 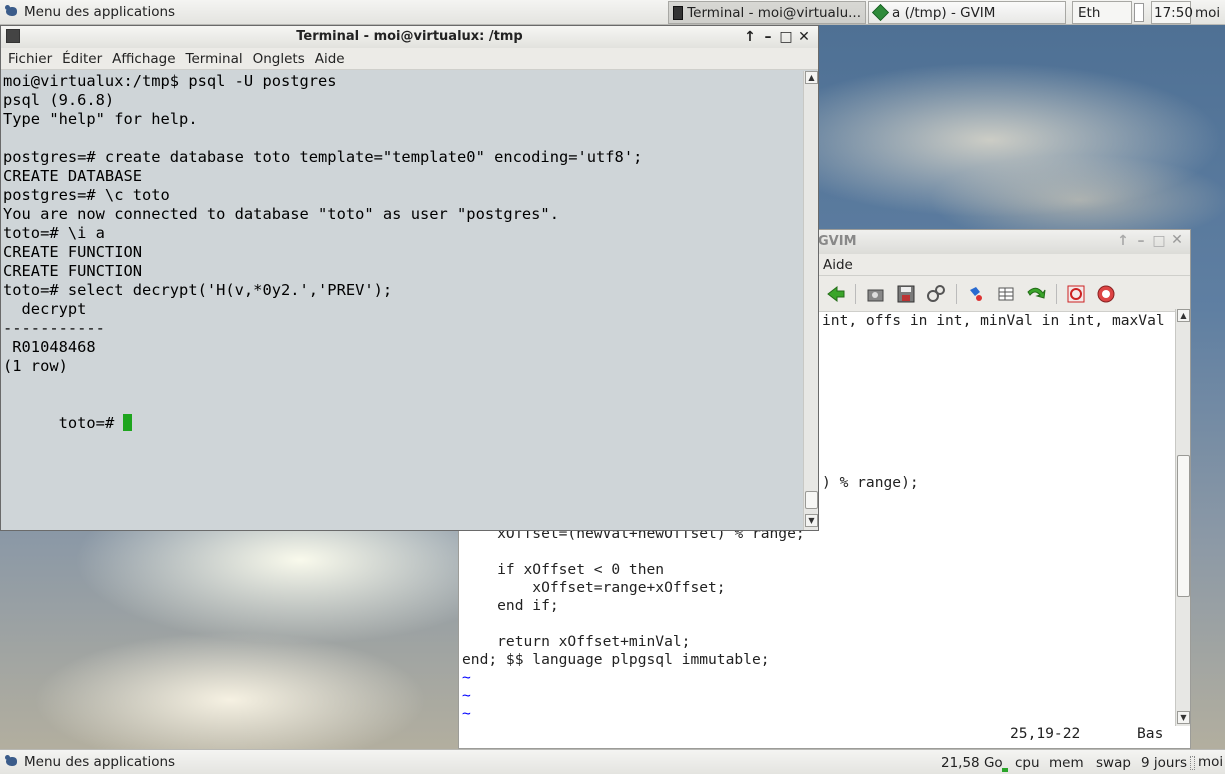 I want to click on gvim-maximize-icon: □, so click(x=1159, y=241).